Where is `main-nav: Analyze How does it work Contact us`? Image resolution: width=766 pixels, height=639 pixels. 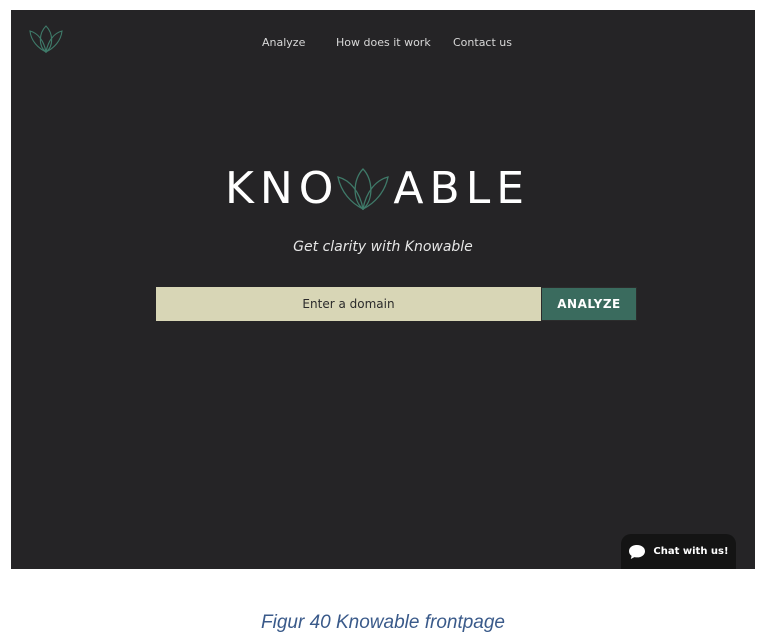
main-nav: Analyze How does it work Contact us is located at coordinates (383, 43).